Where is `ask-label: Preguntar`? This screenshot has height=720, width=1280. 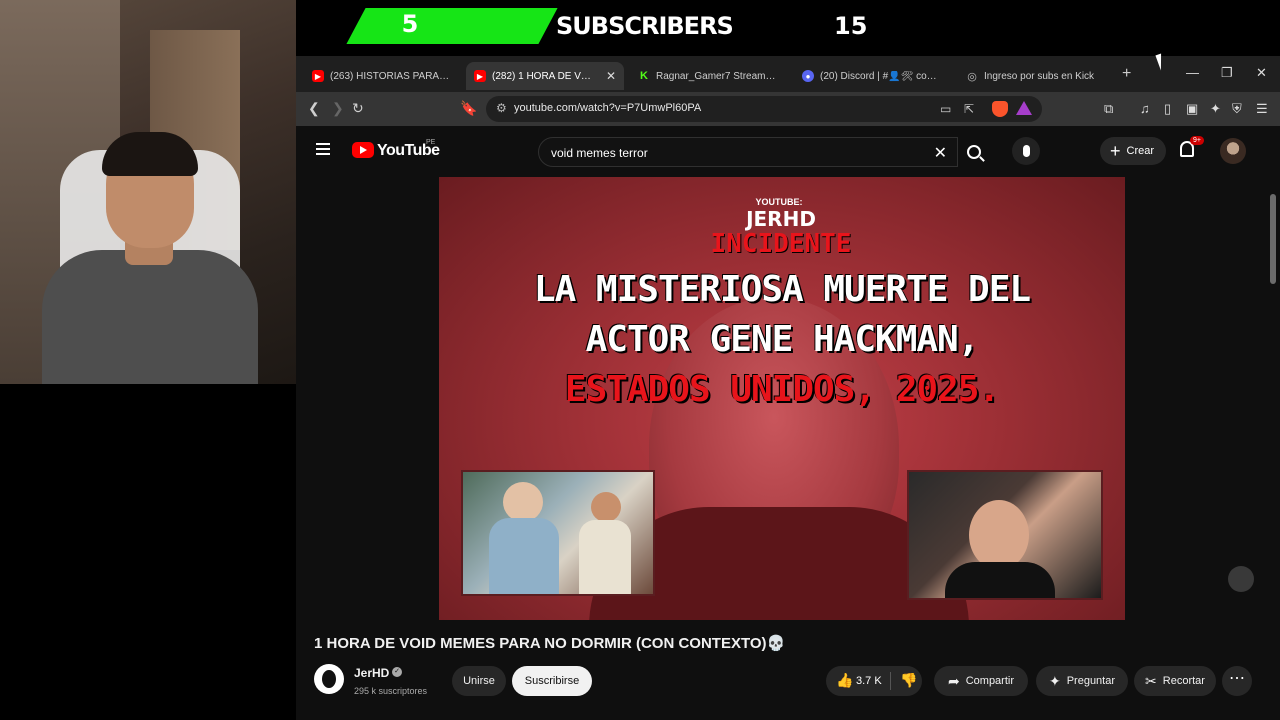
ask-label: Preguntar is located at coordinates (1091, 681).